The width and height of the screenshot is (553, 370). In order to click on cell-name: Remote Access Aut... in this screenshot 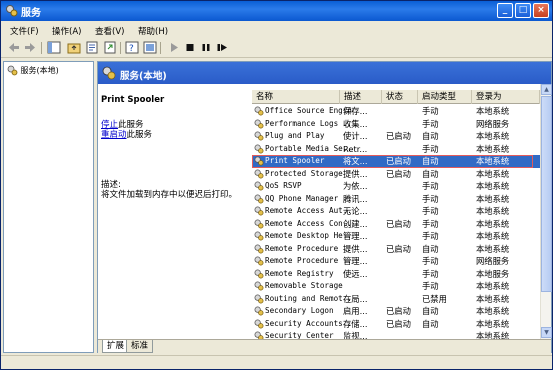, I will do `click(309, 210)`.